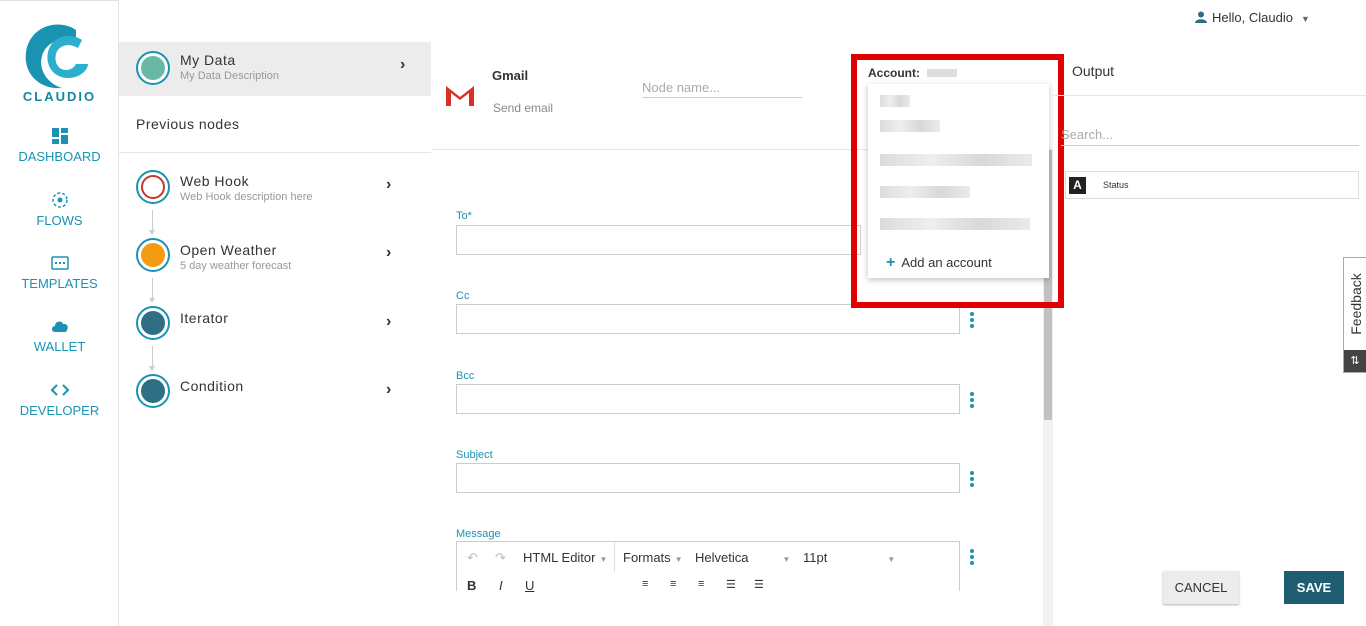  What do you see at coordinates (460, 96) in the screenshot?
I see `gmail-icon` at bounding box center [460, 96].